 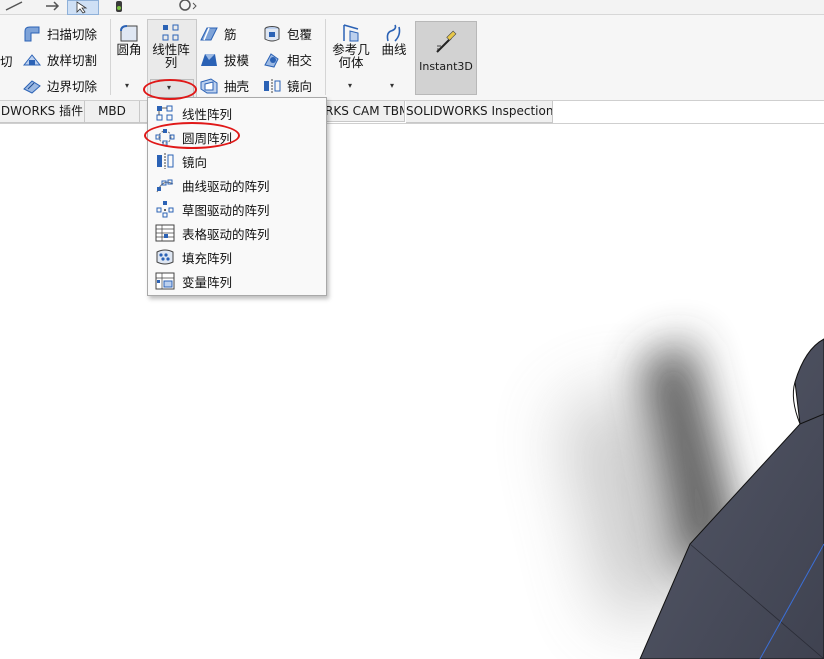 I want to click on instant3d-icon, so click(x=446, y=41).